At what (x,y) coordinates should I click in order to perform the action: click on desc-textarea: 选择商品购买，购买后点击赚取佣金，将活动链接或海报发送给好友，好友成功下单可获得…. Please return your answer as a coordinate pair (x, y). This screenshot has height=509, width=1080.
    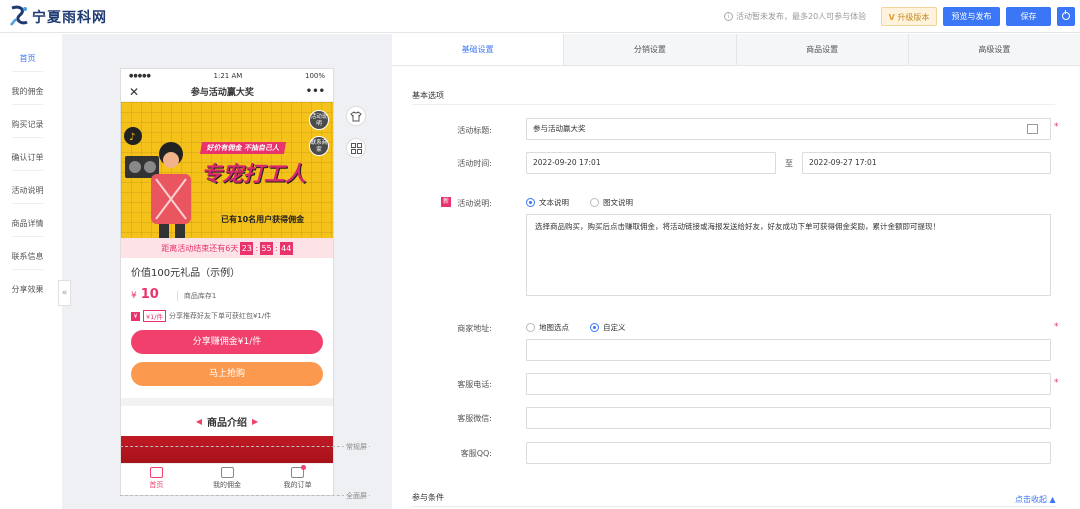
    Looking at the image, I should click on (788, 255).